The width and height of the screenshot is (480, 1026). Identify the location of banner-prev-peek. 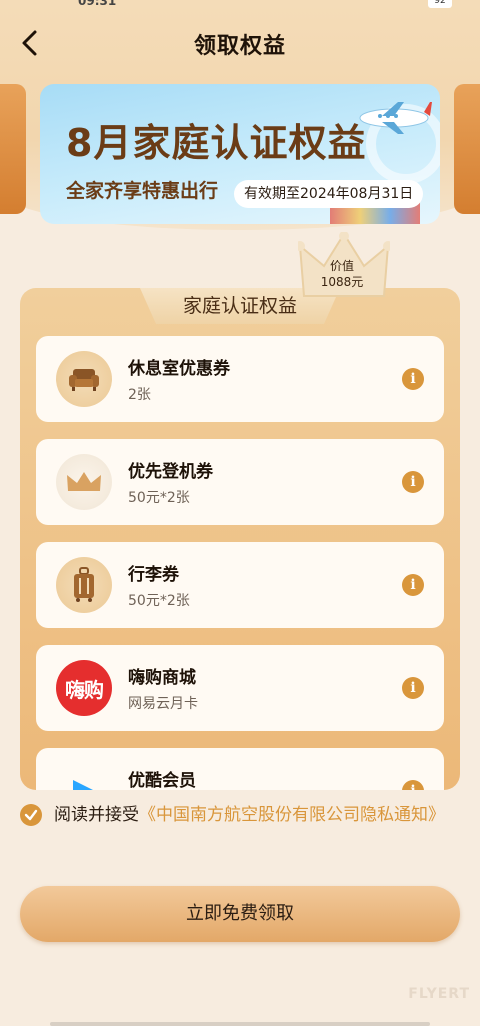
(13, 149).